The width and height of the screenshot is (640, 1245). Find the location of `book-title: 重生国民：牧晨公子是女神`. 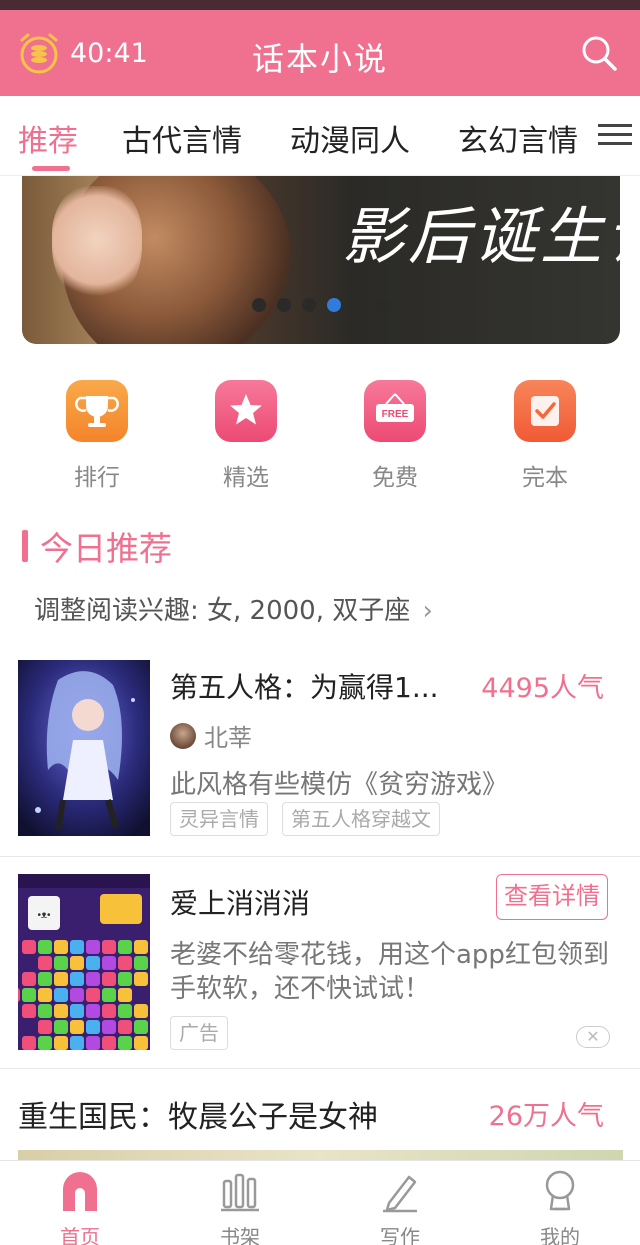

book-title: 重生国民：牧晨公子是女神 is located at coordinates (198, 1114).